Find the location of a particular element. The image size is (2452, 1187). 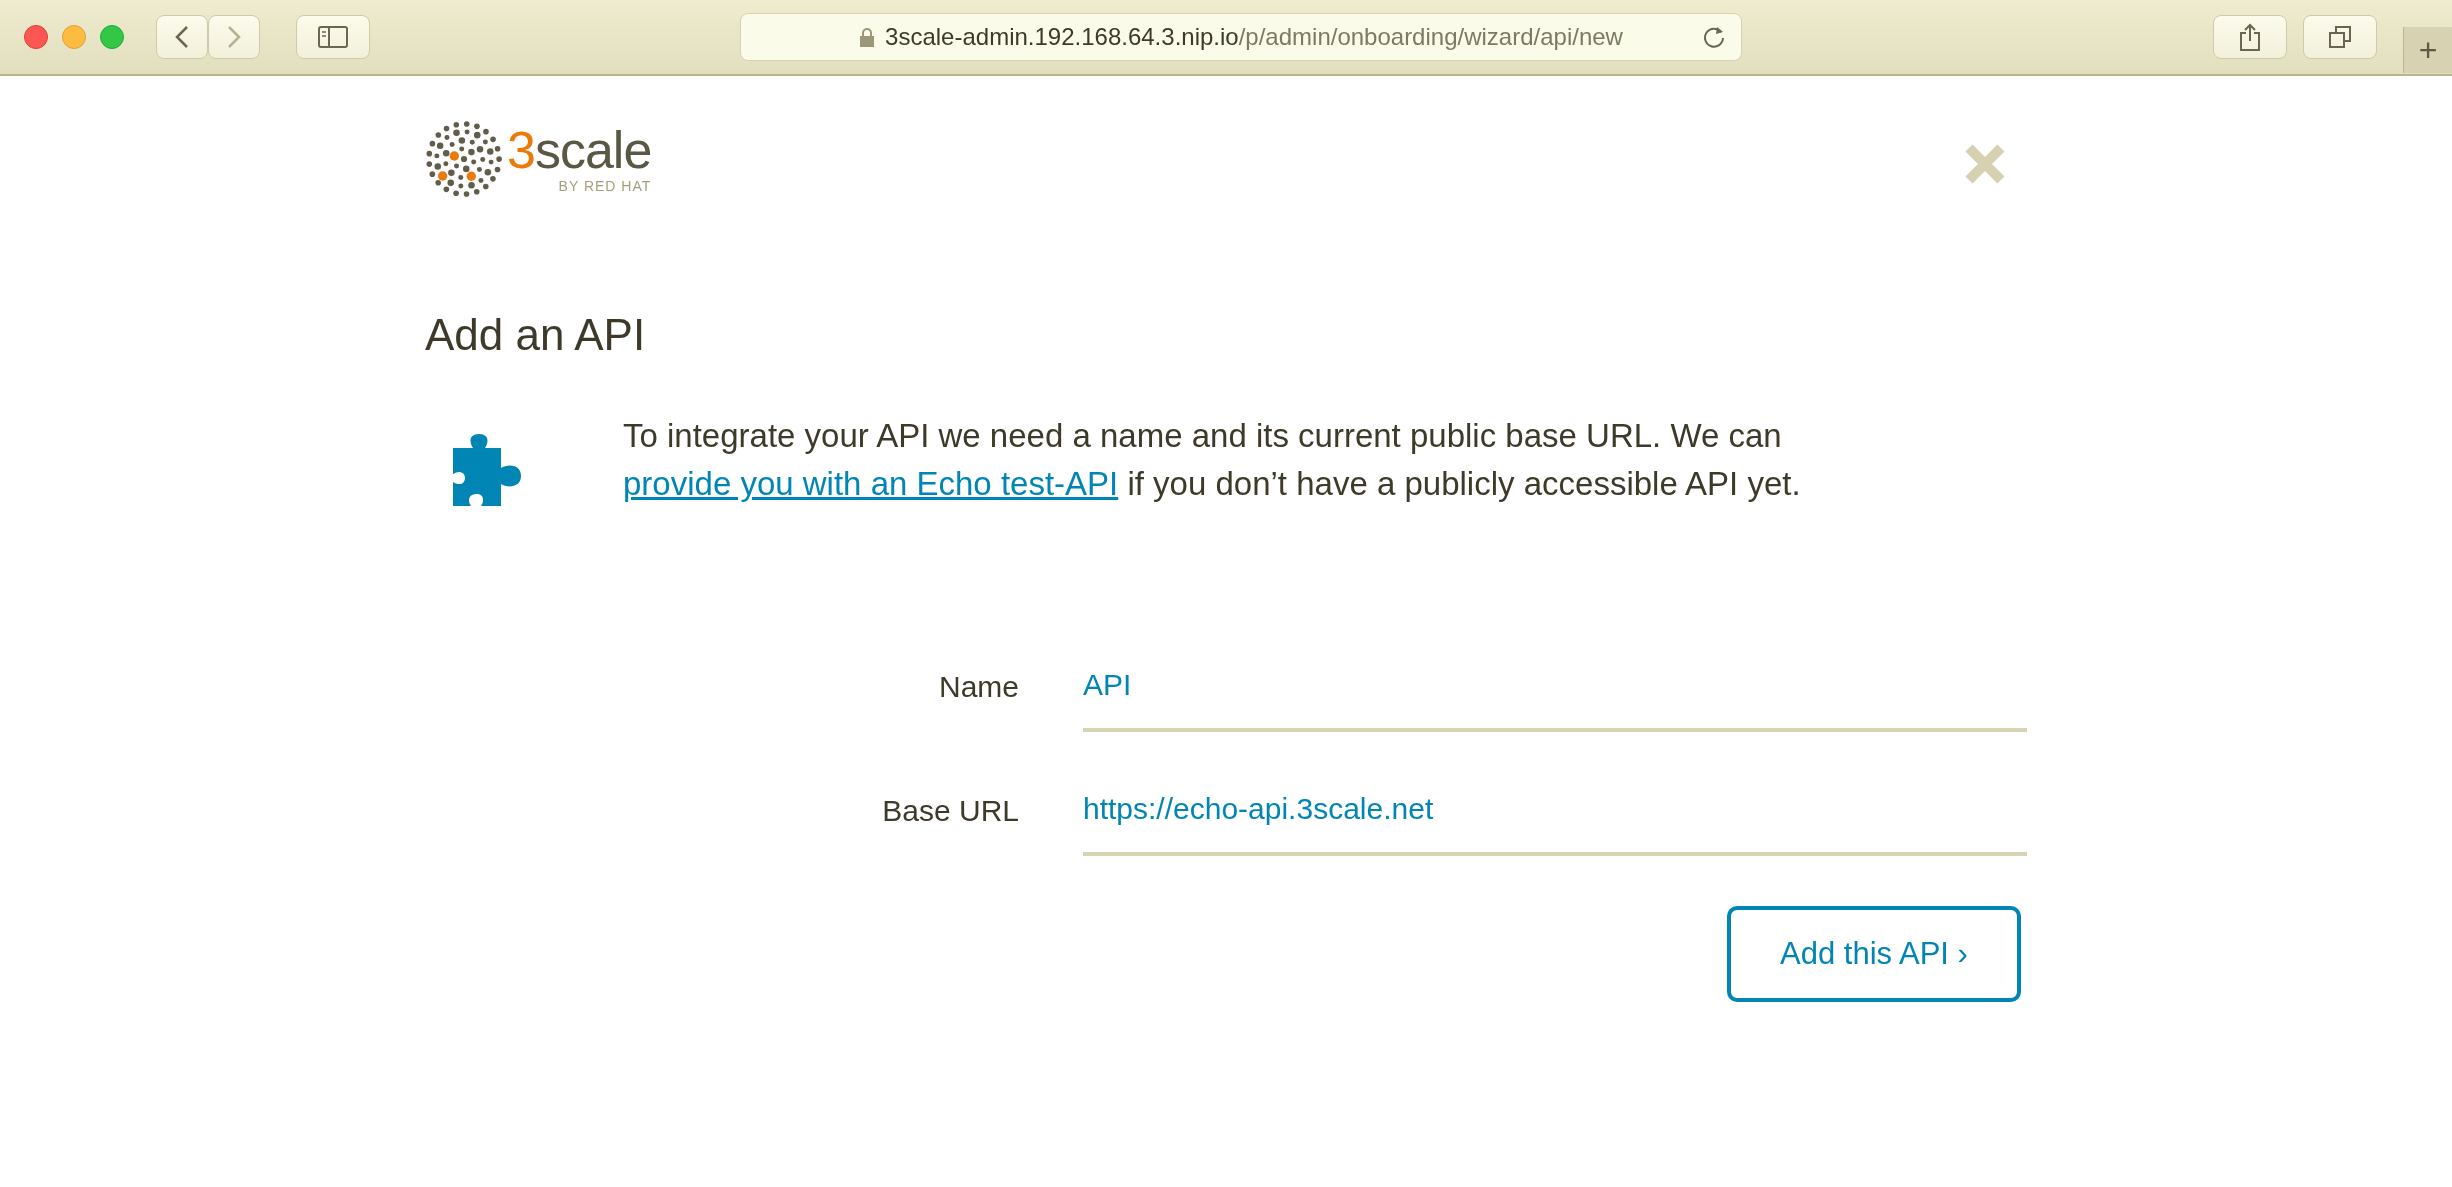

new-tab-button: + is located at coordinates (2427, 50).